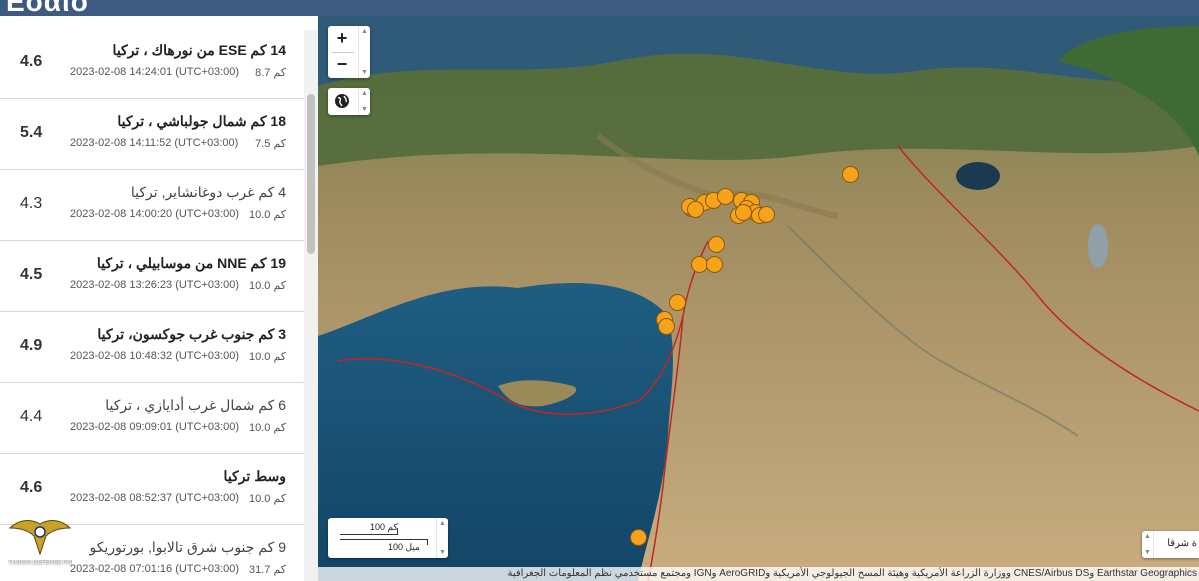 This screenshot has width=1199, height=581. I want to click on basemap-toggle: ▲ ▼, so click(349, 101).